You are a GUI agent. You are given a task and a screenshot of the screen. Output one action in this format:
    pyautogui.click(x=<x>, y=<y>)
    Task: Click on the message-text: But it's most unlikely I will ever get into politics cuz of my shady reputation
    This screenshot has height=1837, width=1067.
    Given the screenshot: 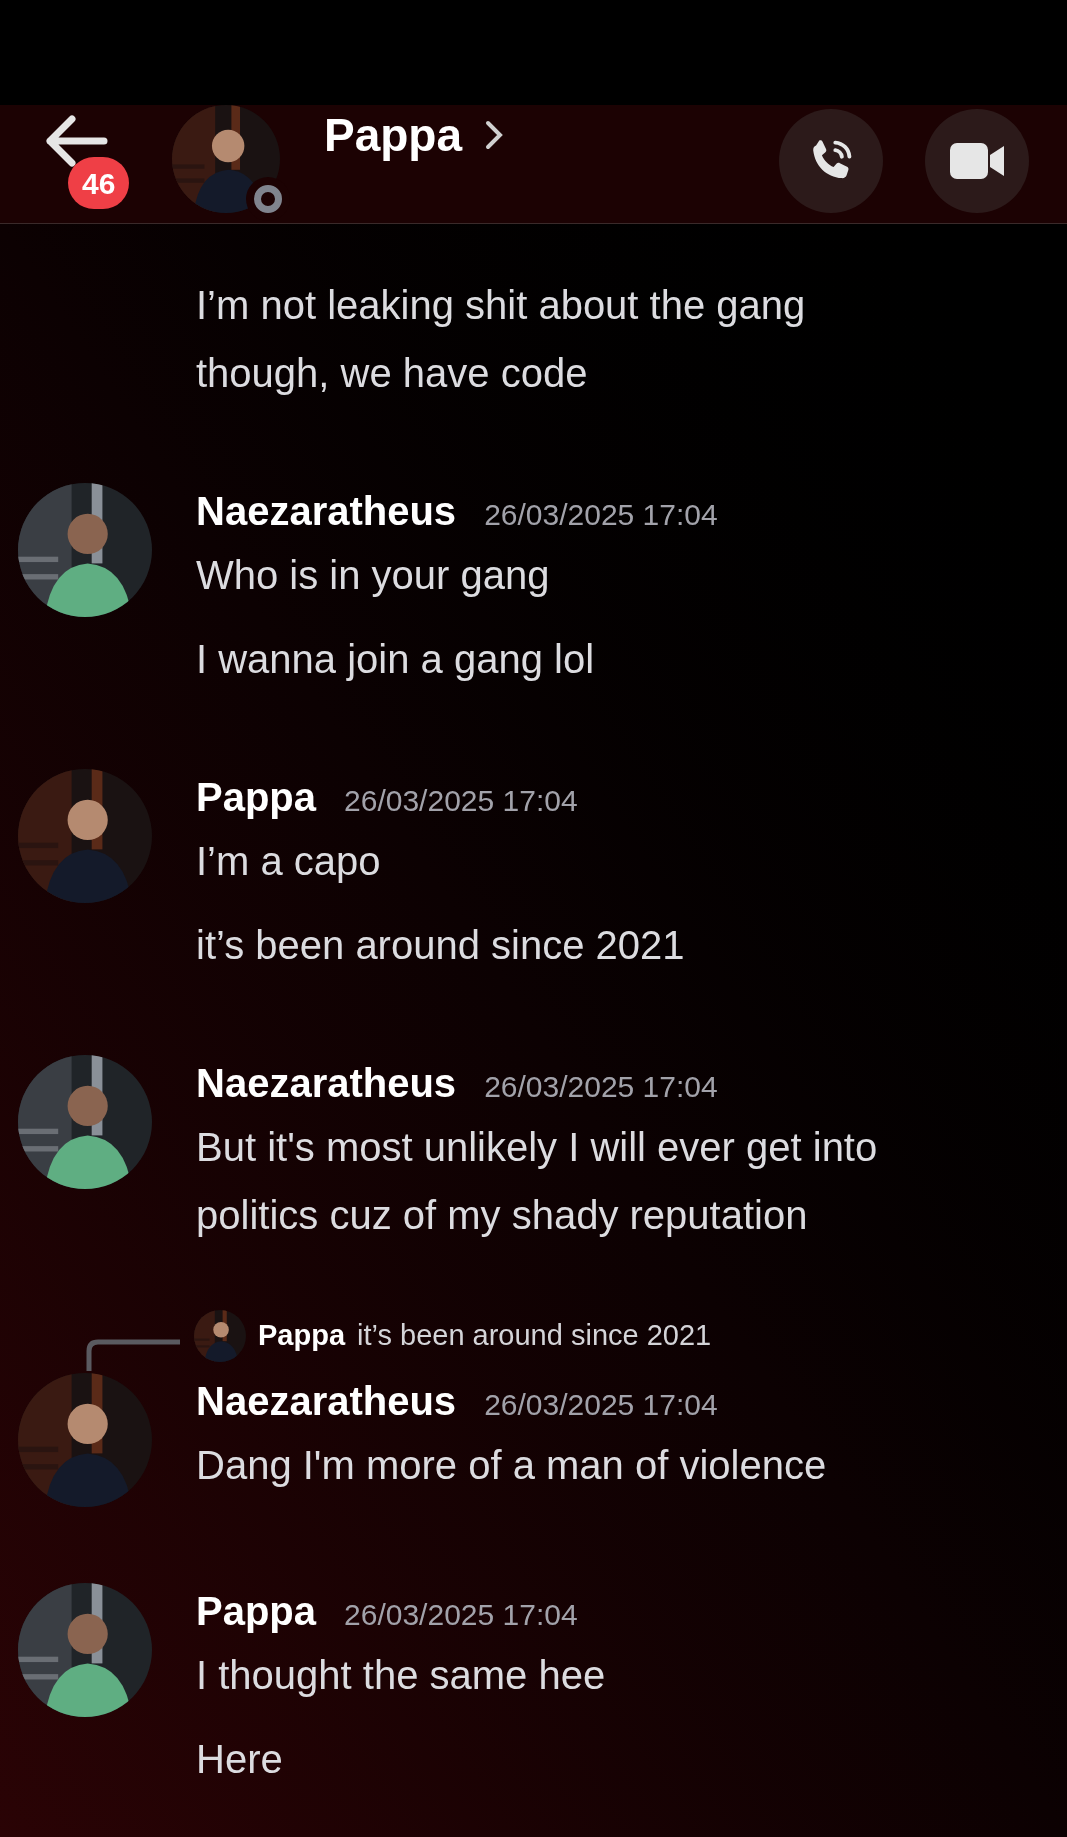 What is the action you would take?
    pyautogui.click(x=537, y=1181)
    